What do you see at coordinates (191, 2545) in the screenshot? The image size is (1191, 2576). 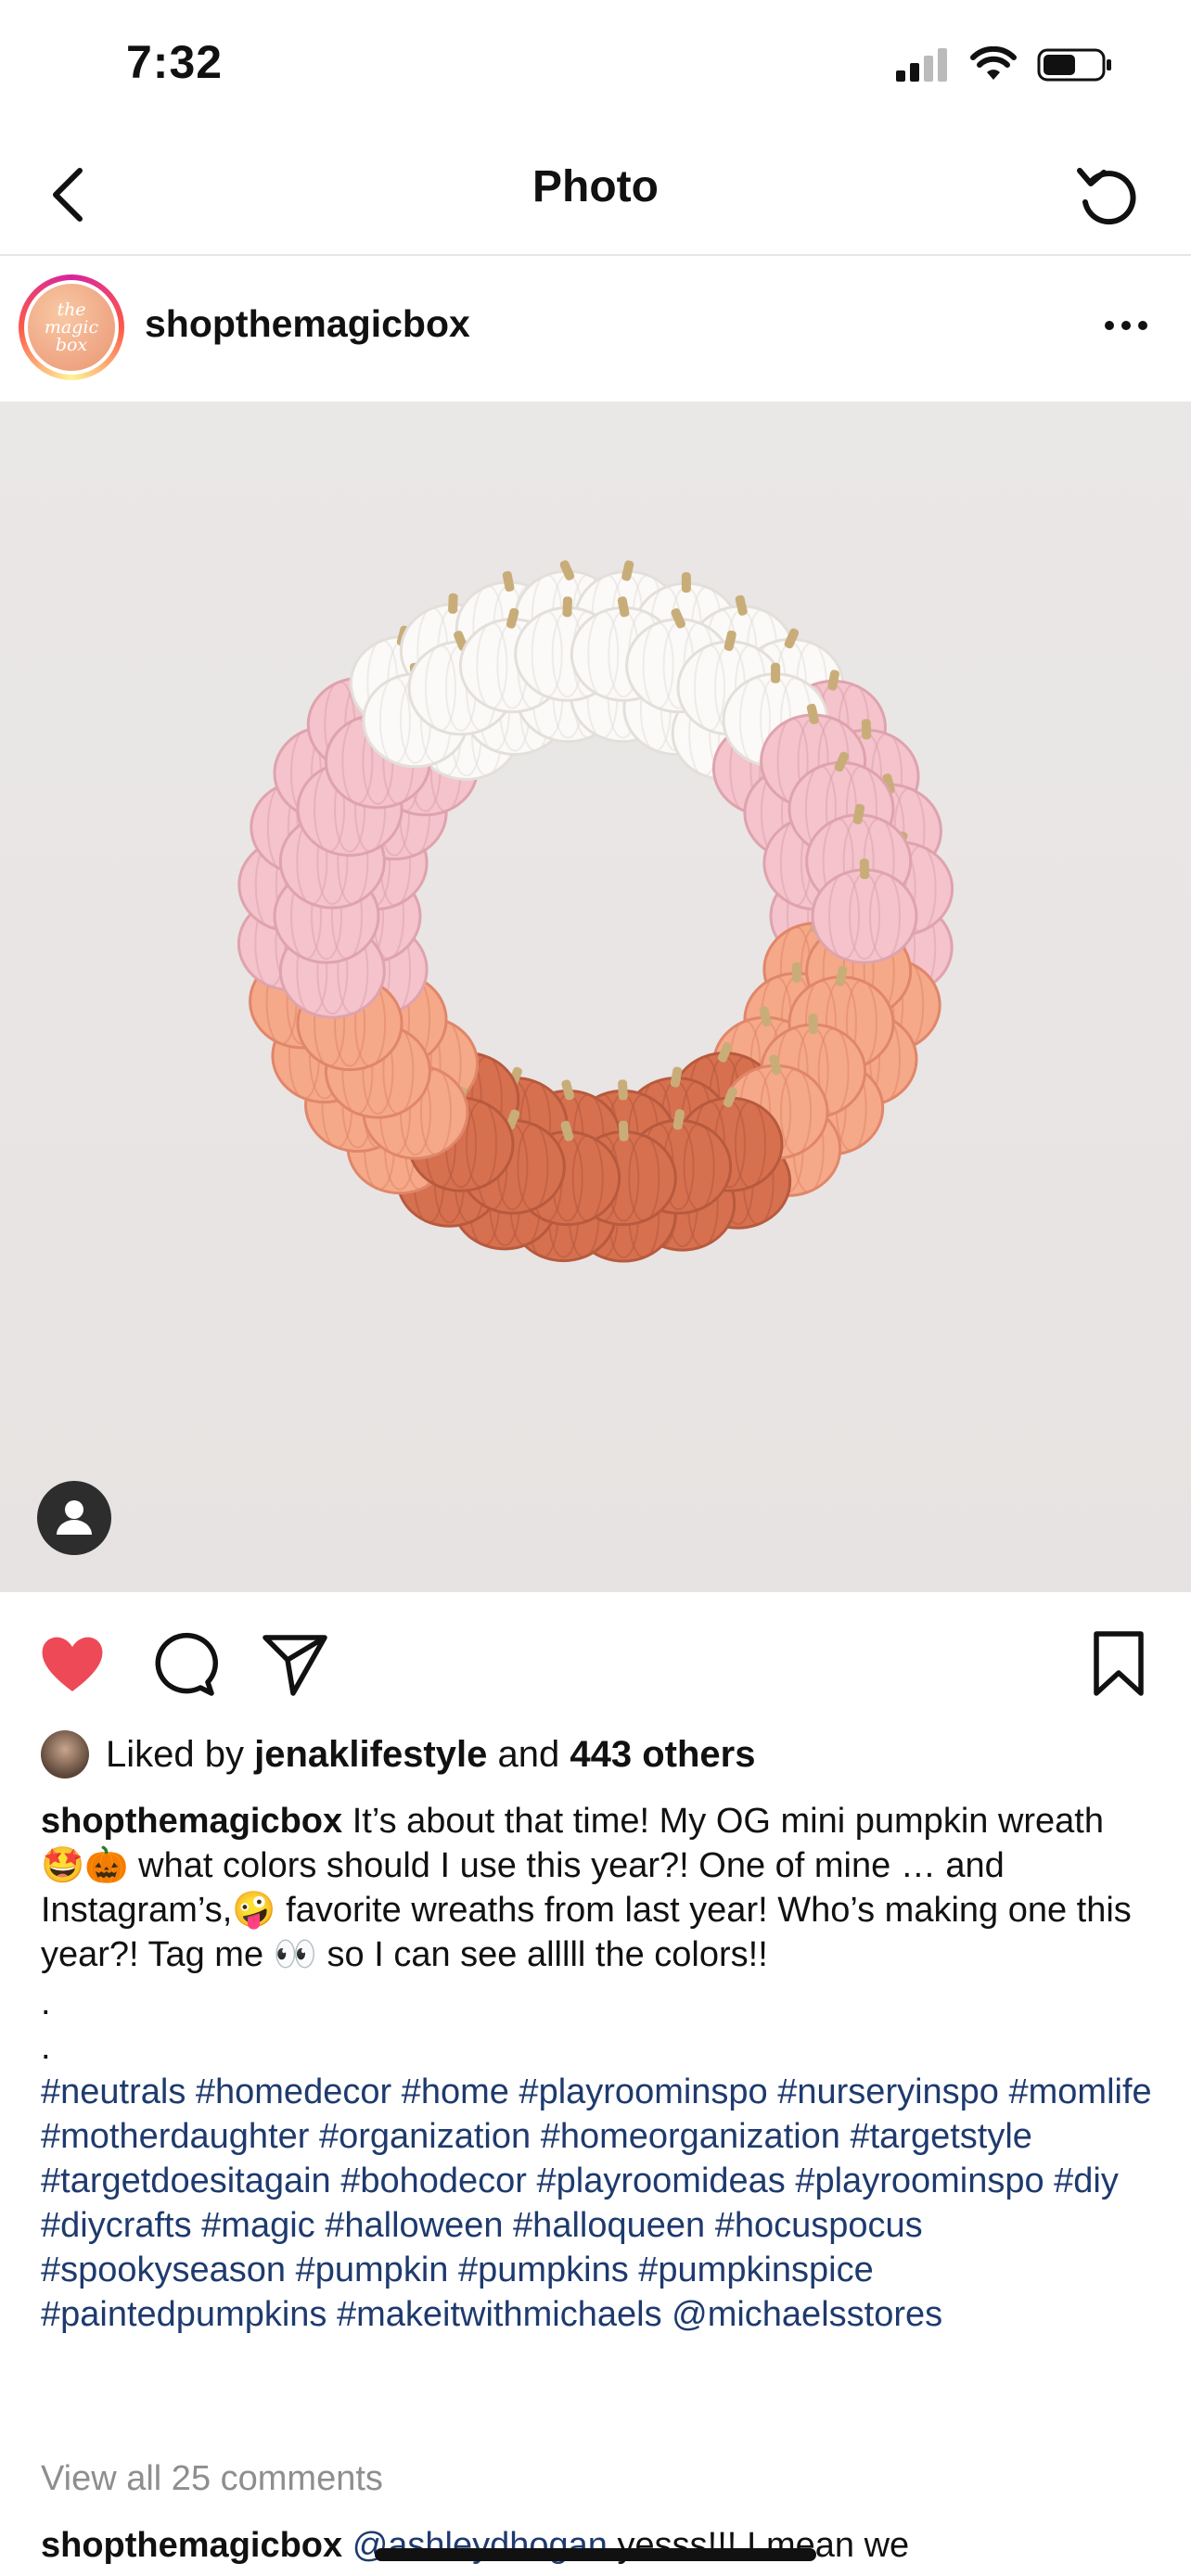 I see `comment-username: shopthemagicbox` at bounding box center [191, 2545].